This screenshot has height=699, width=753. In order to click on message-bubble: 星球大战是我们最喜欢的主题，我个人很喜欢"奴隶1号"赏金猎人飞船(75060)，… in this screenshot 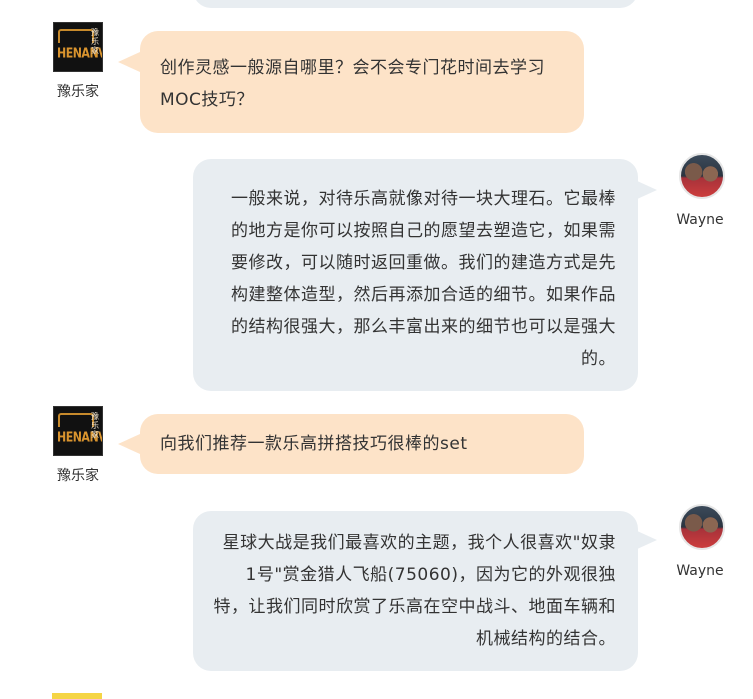, I will do `click(415, 591)`.